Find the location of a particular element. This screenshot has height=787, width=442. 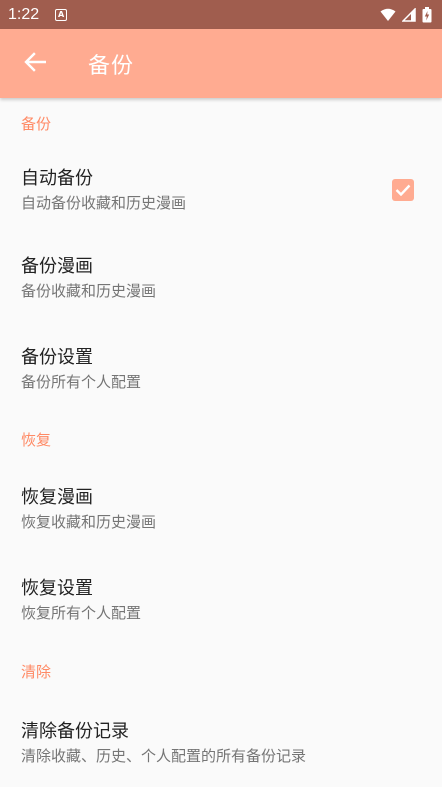

pref-title: 恢复漫画 is located at coordinates (57, 497).